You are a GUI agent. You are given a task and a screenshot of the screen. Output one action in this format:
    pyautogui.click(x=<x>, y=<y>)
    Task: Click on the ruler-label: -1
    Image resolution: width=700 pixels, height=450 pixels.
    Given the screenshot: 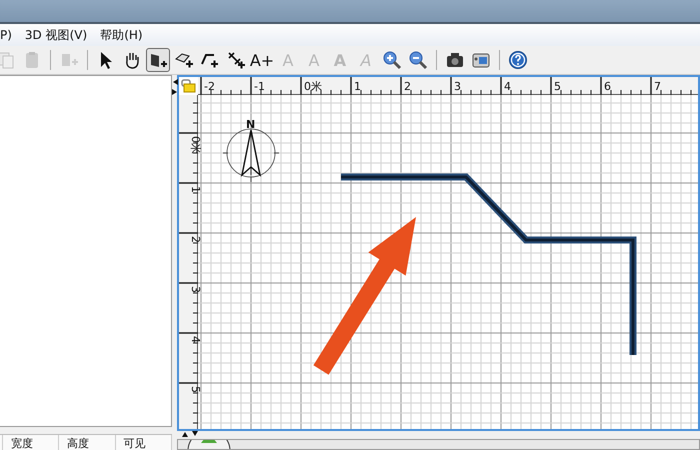 What is the action you would take?
    pyautogui.click(x=259, y=86)
    